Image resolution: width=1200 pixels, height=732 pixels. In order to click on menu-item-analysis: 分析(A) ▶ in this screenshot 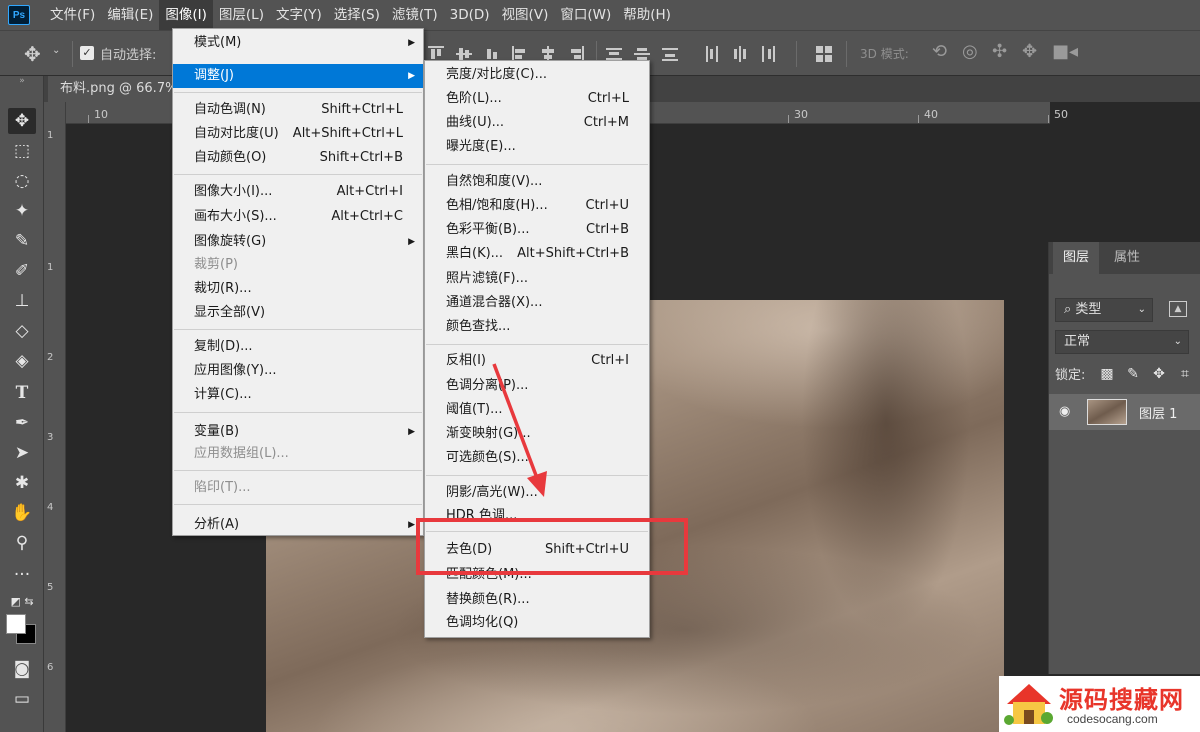, I will do `click(298, 525)`.